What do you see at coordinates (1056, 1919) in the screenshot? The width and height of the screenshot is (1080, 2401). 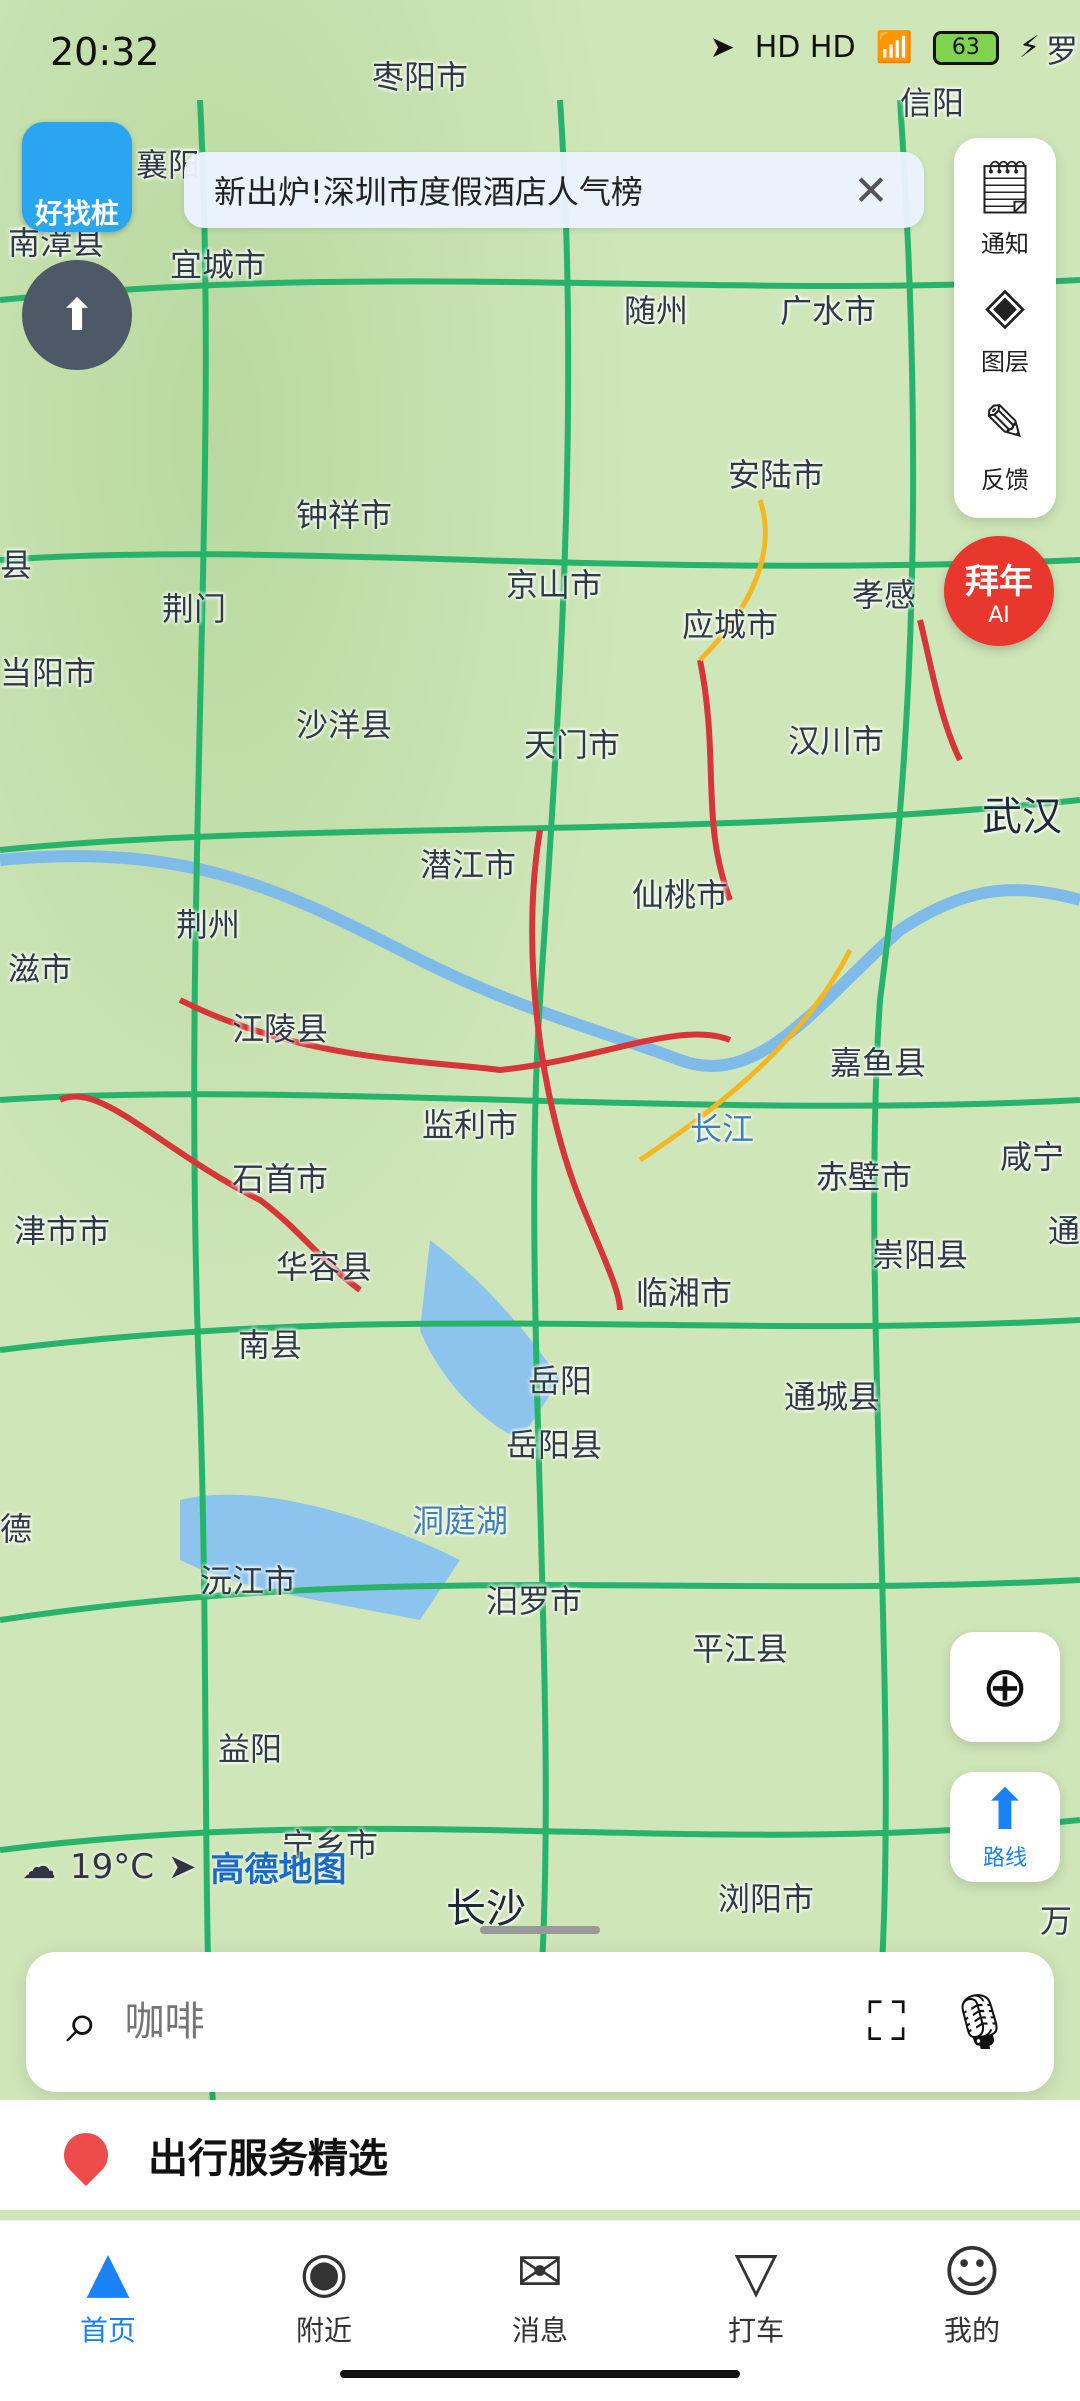 I see `map-label: 万` at bounding box center [1056, 1919].